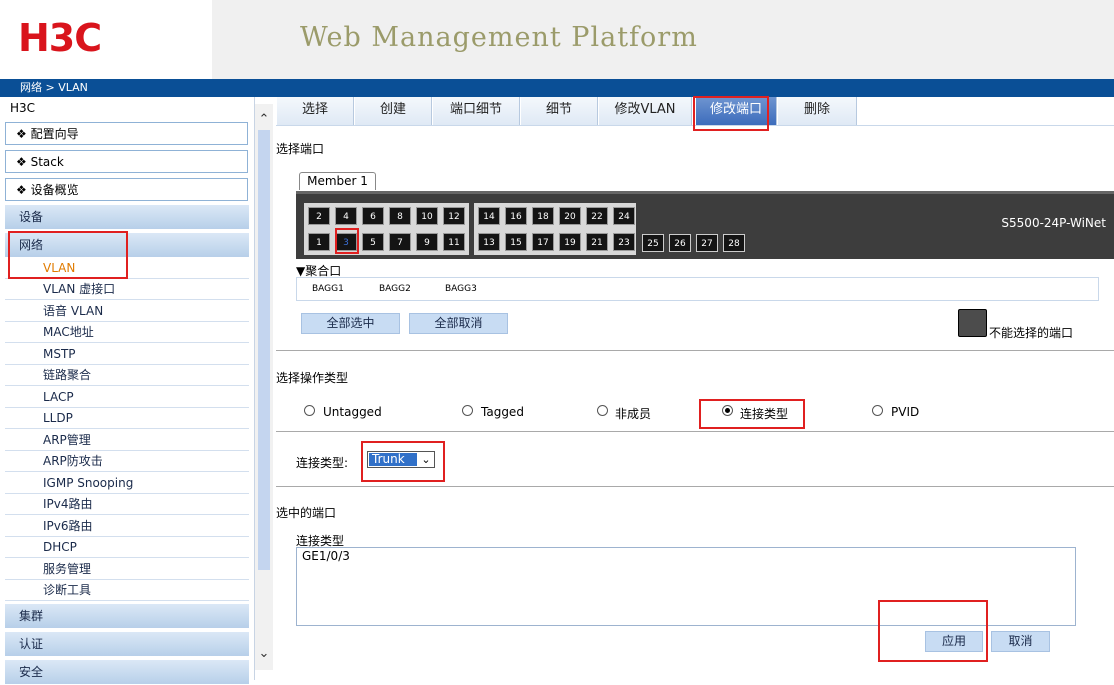 The height and width of the screenshot is (685, 1114). I want to click on selected-port-value: GE1/0/3, so click(326, 556).